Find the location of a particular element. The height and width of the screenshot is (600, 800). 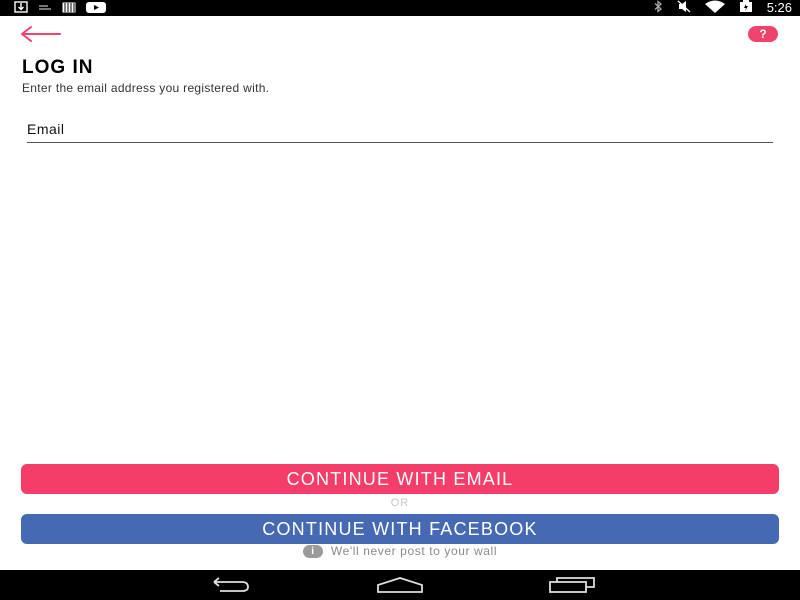

wifi-icon is located at coordinates (714, 8).